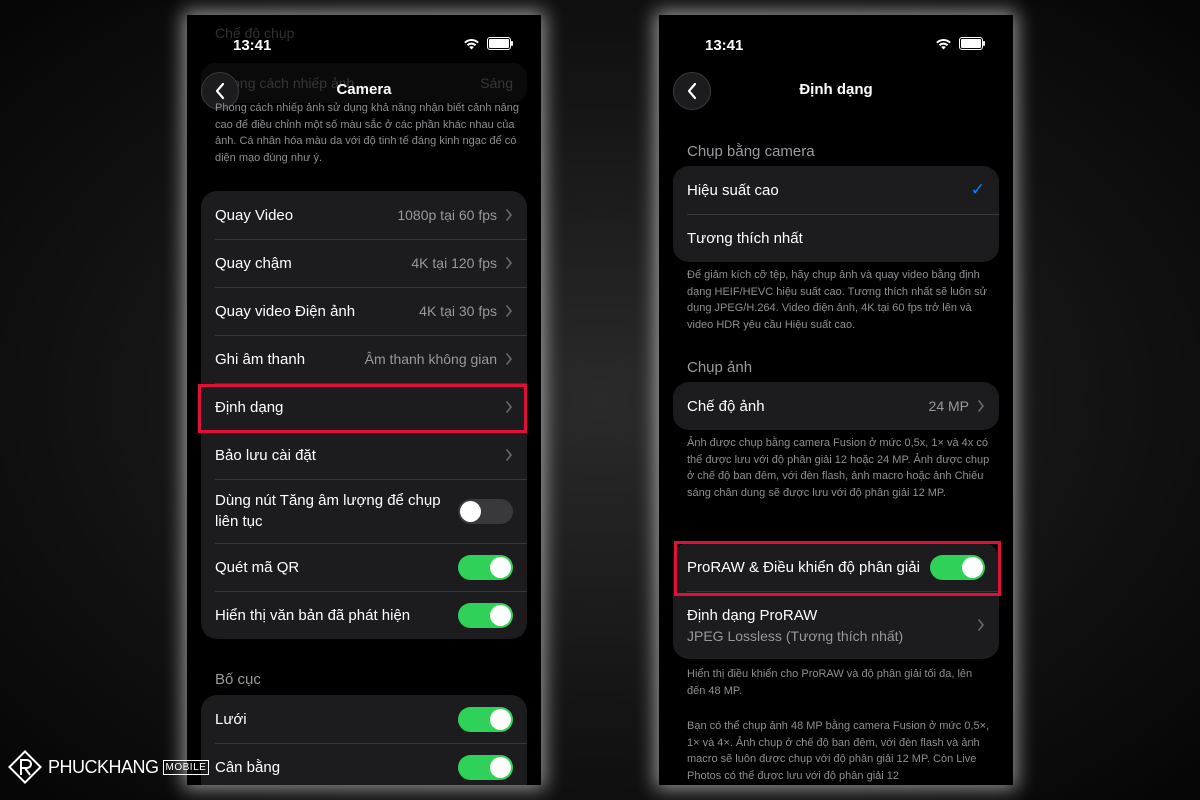  I want to click on row-quay-video-dien-anh: Quay video Điện ảnh 4K tại 30 fps, so click(364, 311).